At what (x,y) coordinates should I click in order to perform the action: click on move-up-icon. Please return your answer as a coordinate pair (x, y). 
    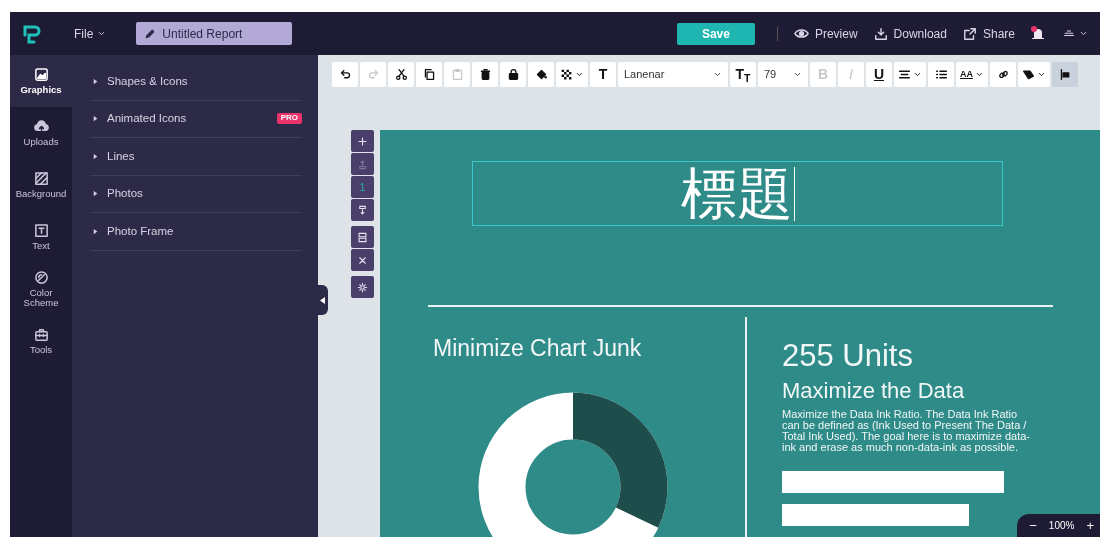
    Looking at the image, I should click on (362, 164).